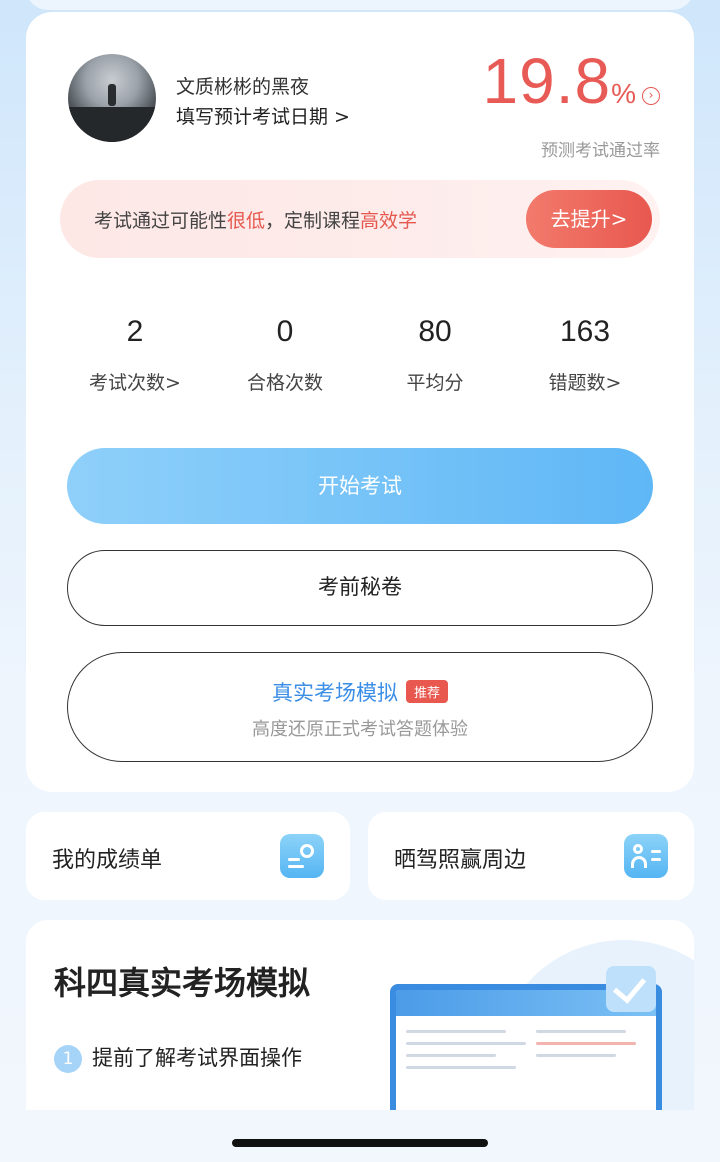 The image size is (720, 1162). I want to click on share-license-card: 晒驾照赢周边, so click(531, 856).